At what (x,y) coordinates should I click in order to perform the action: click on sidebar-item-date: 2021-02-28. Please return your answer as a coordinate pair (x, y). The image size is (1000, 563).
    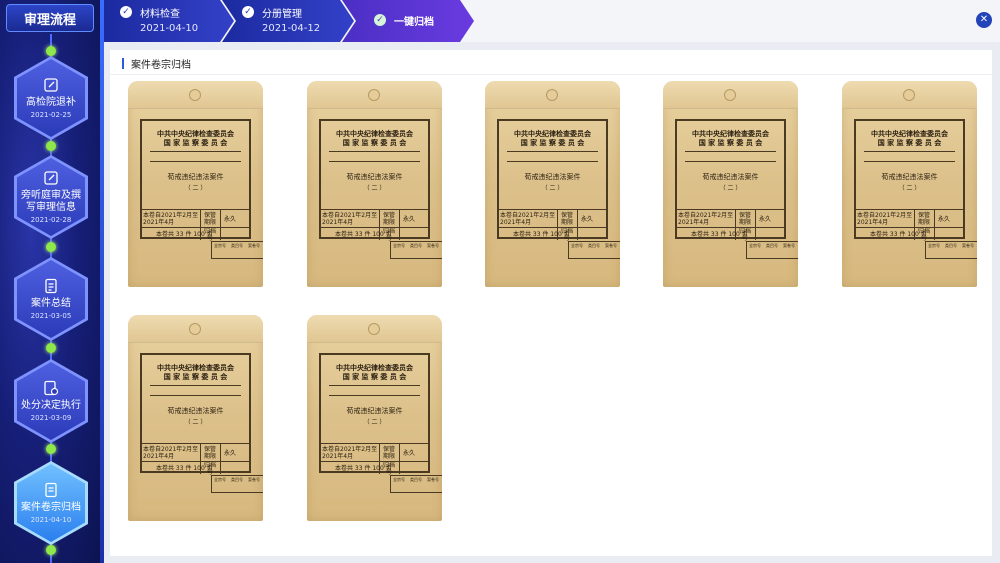
    Looking at the image, I should click on (51, 220).